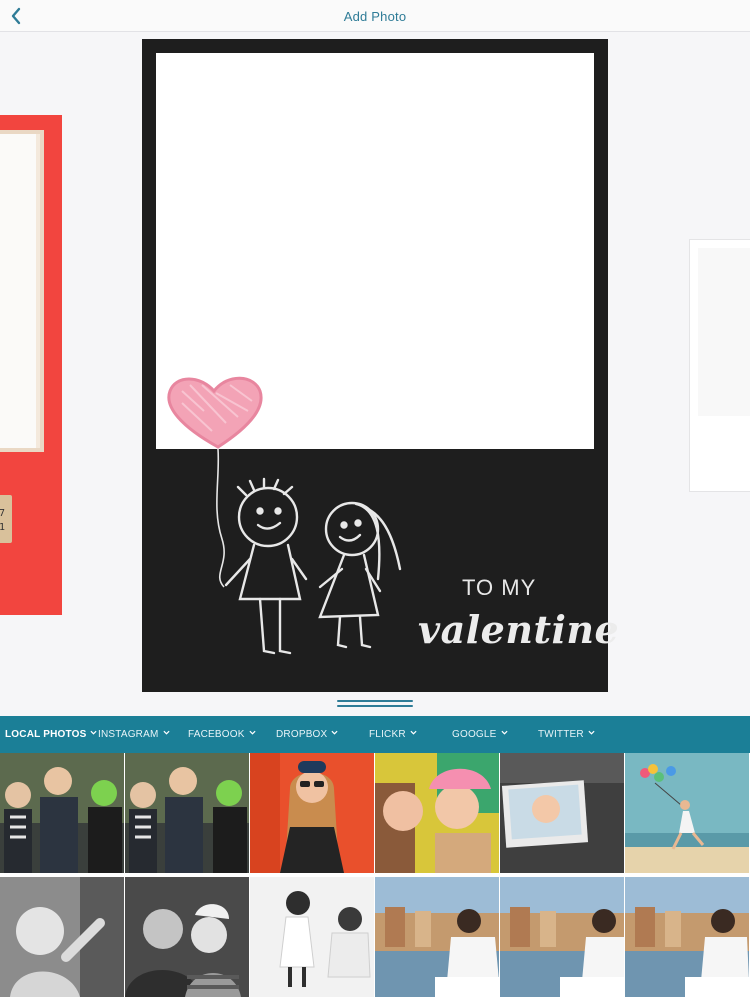 Image resolution: width=750 pixels, height=1000 pixels. What do you see at coordinates (519, 629) in the screenshot?
I see `card-text-valentine: valentine` at bounding box center [519, 629].